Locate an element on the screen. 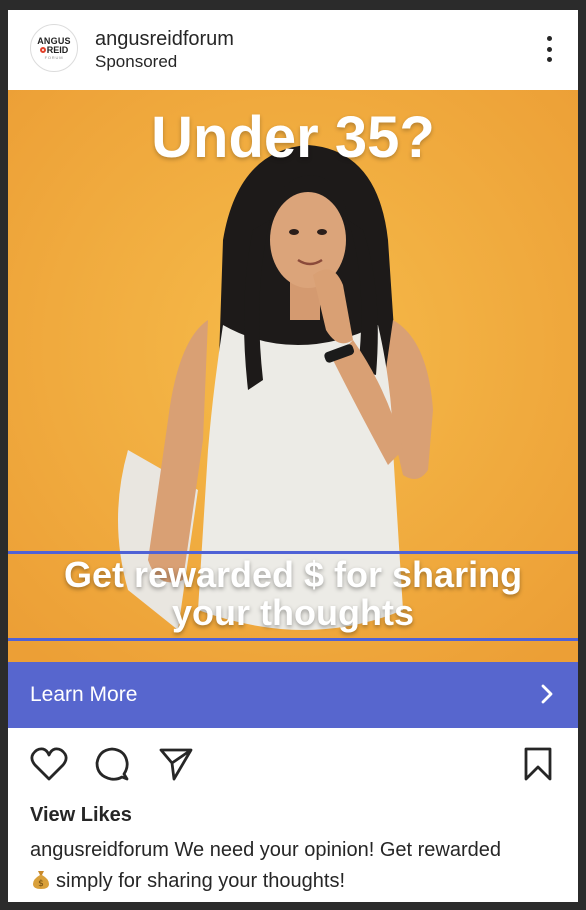 This screenshot has height=910, width=586. heart-icon is located at coordinates (49, 764).